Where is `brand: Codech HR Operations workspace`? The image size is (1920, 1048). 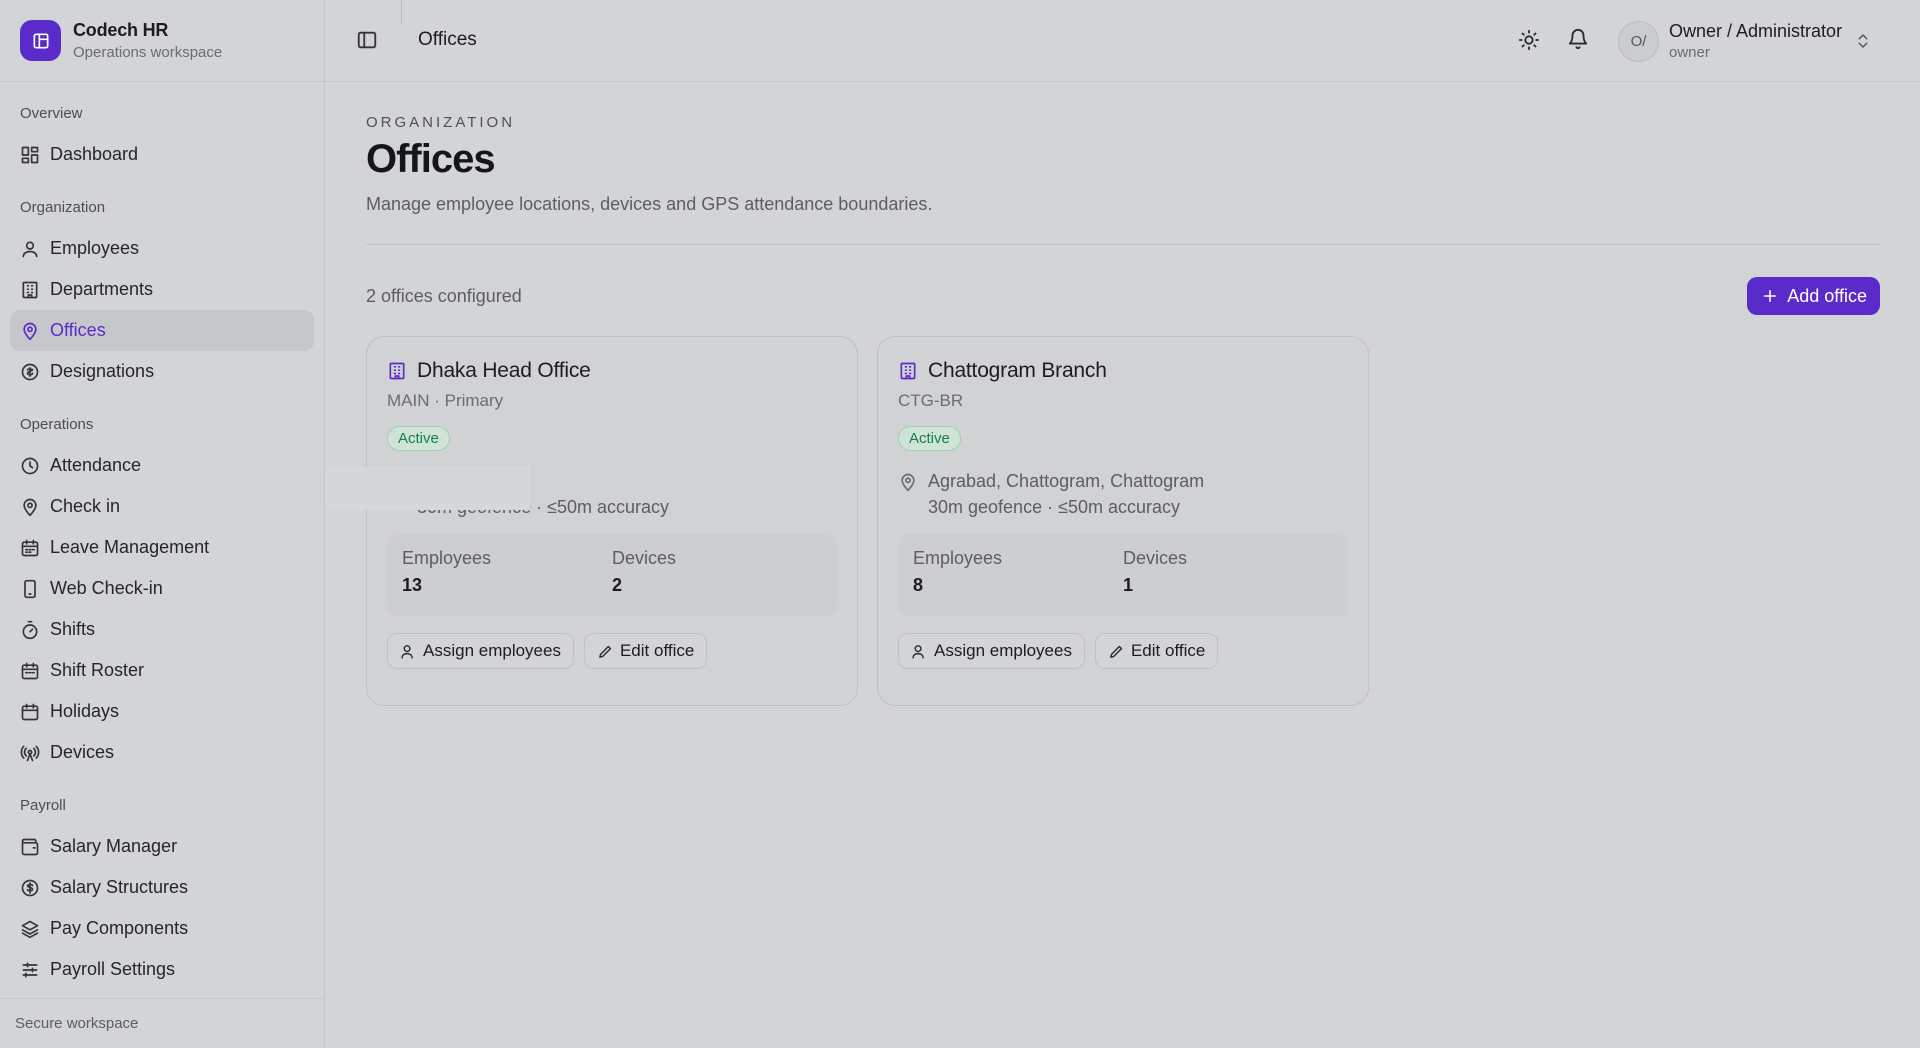 brand: Codech HR Operations workspace is located at coordinates (162, 41).